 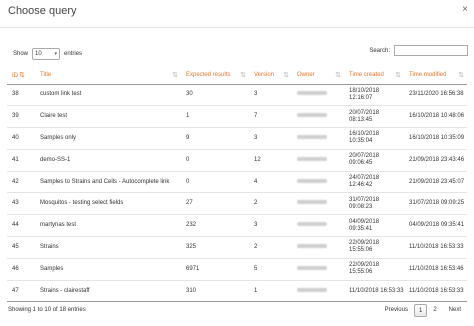 I want to click on cell-modified: 16/10/2018 10:48:06, so click(x=435, y=116).